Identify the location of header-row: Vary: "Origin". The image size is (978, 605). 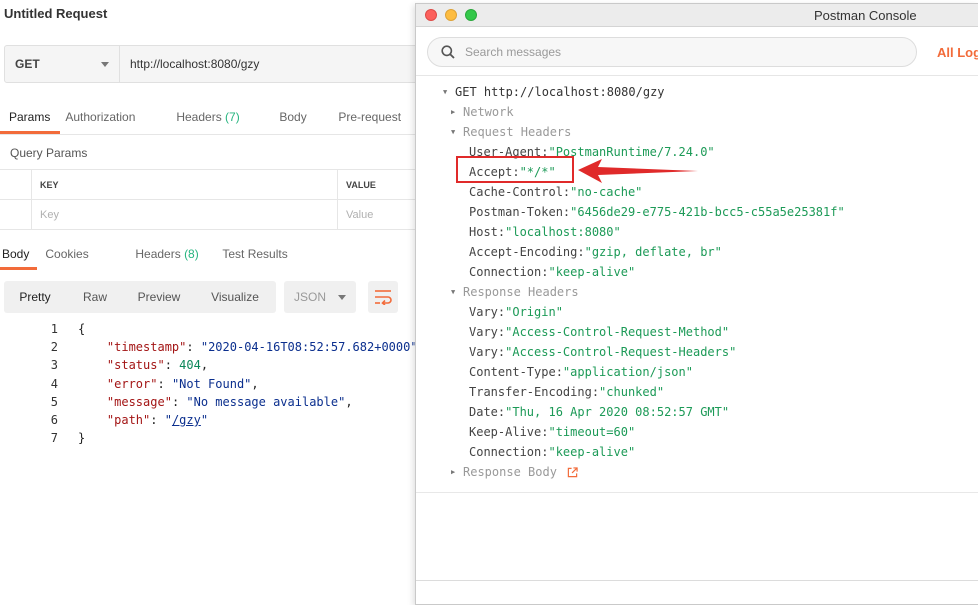
(516, 312).